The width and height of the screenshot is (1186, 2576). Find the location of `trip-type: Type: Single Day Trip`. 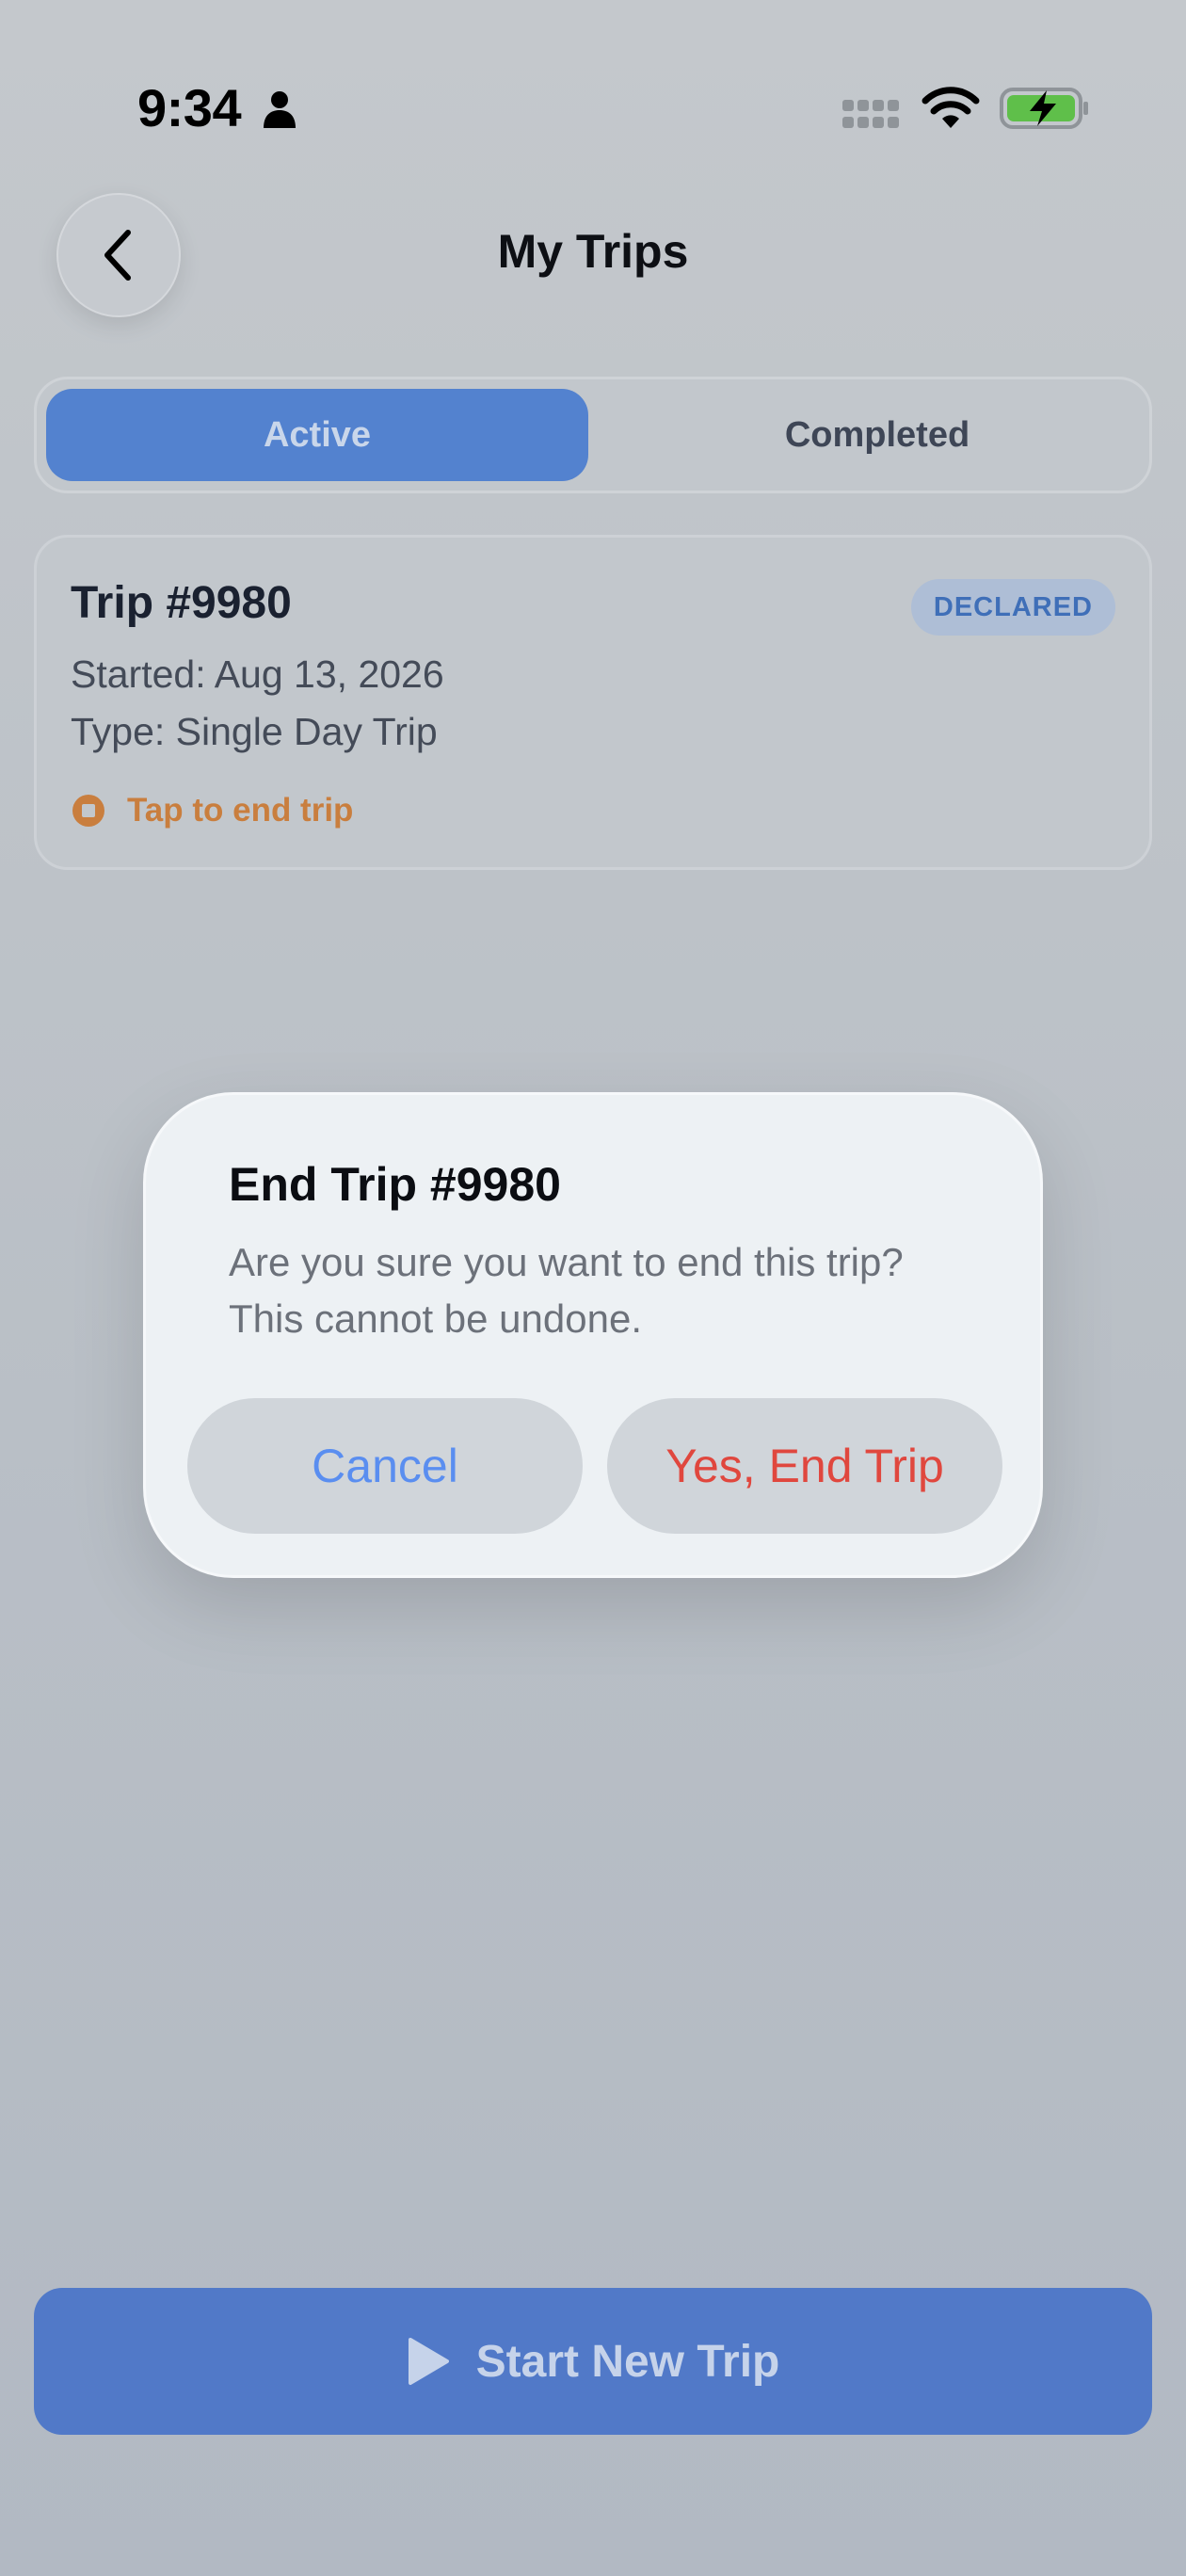

trip-type: Type: Single Day Trip is located at coordinates (254, 731).